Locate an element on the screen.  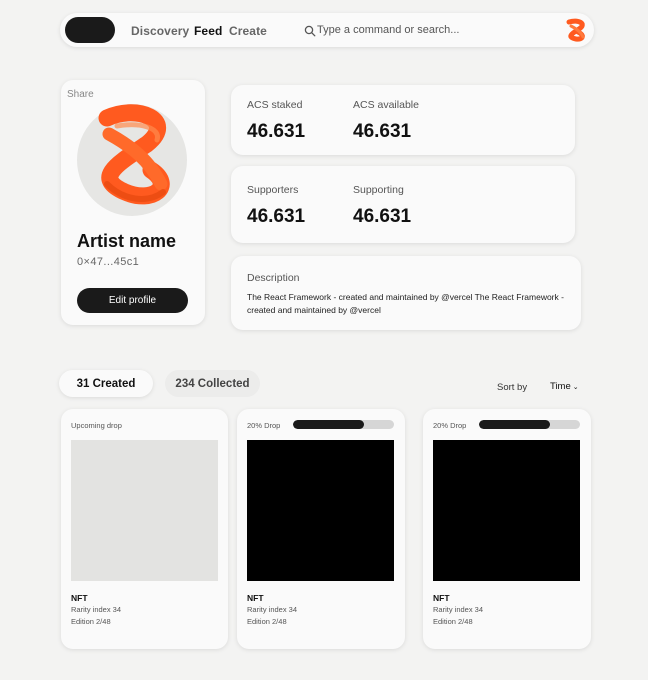
description-label: Description is located at coordinates (273, 278).